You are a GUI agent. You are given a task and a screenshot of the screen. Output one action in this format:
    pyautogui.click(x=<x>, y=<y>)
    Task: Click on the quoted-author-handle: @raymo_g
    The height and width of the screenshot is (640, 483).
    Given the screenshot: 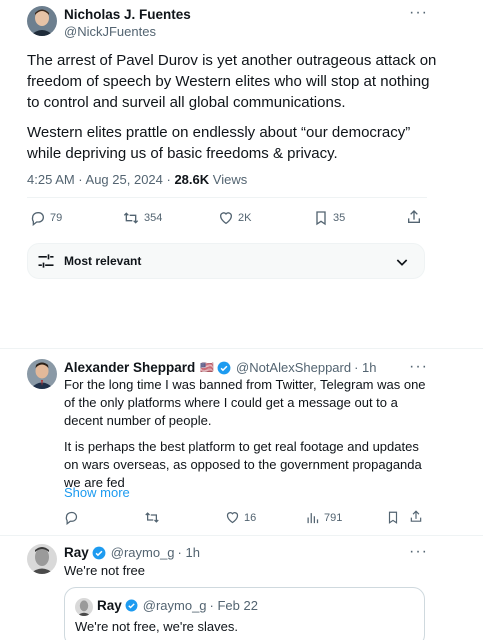 What is the action you would take?
    pyautogui.click(x=174, y=605)
    